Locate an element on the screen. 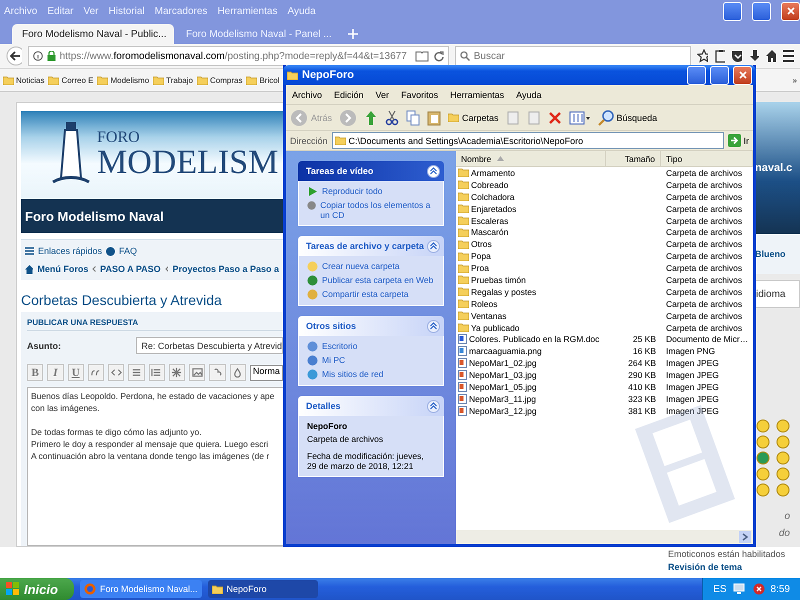 The image size is (800, 600). file-name: NepoMar1_03.jpg is located at coordinates (531, 375).